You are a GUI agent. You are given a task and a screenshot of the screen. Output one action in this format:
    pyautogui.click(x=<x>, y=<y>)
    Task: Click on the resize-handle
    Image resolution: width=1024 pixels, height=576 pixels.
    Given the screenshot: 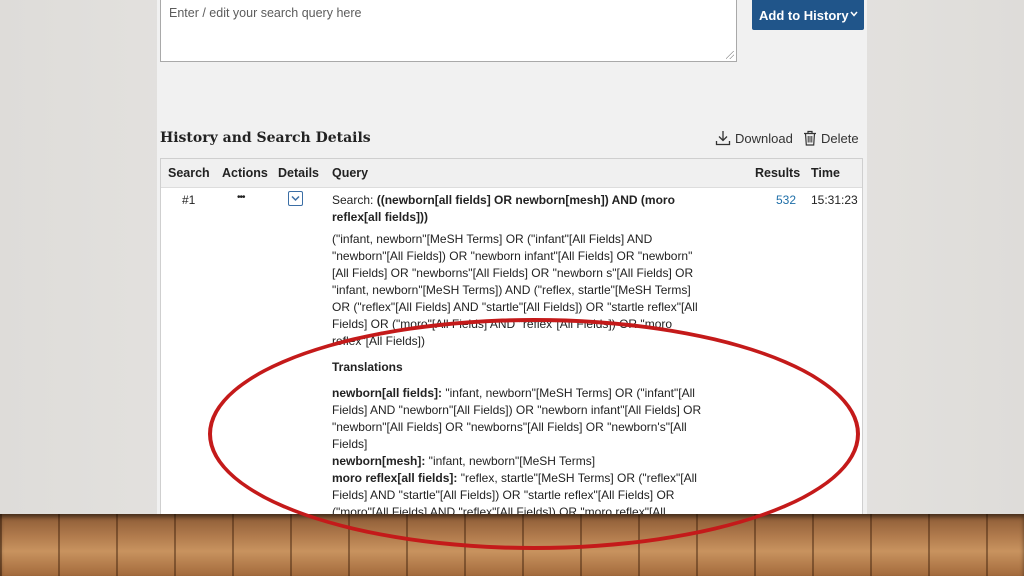 What is the action you would take?
    pyautogui.click(x=730, y=55)
    